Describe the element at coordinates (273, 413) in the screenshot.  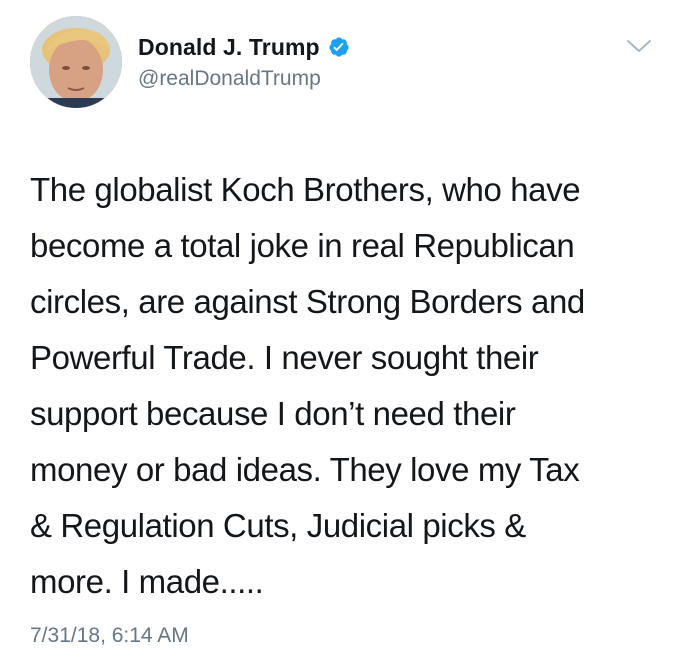
I see `tweet-text-line: support because I don’t need their` at that location.